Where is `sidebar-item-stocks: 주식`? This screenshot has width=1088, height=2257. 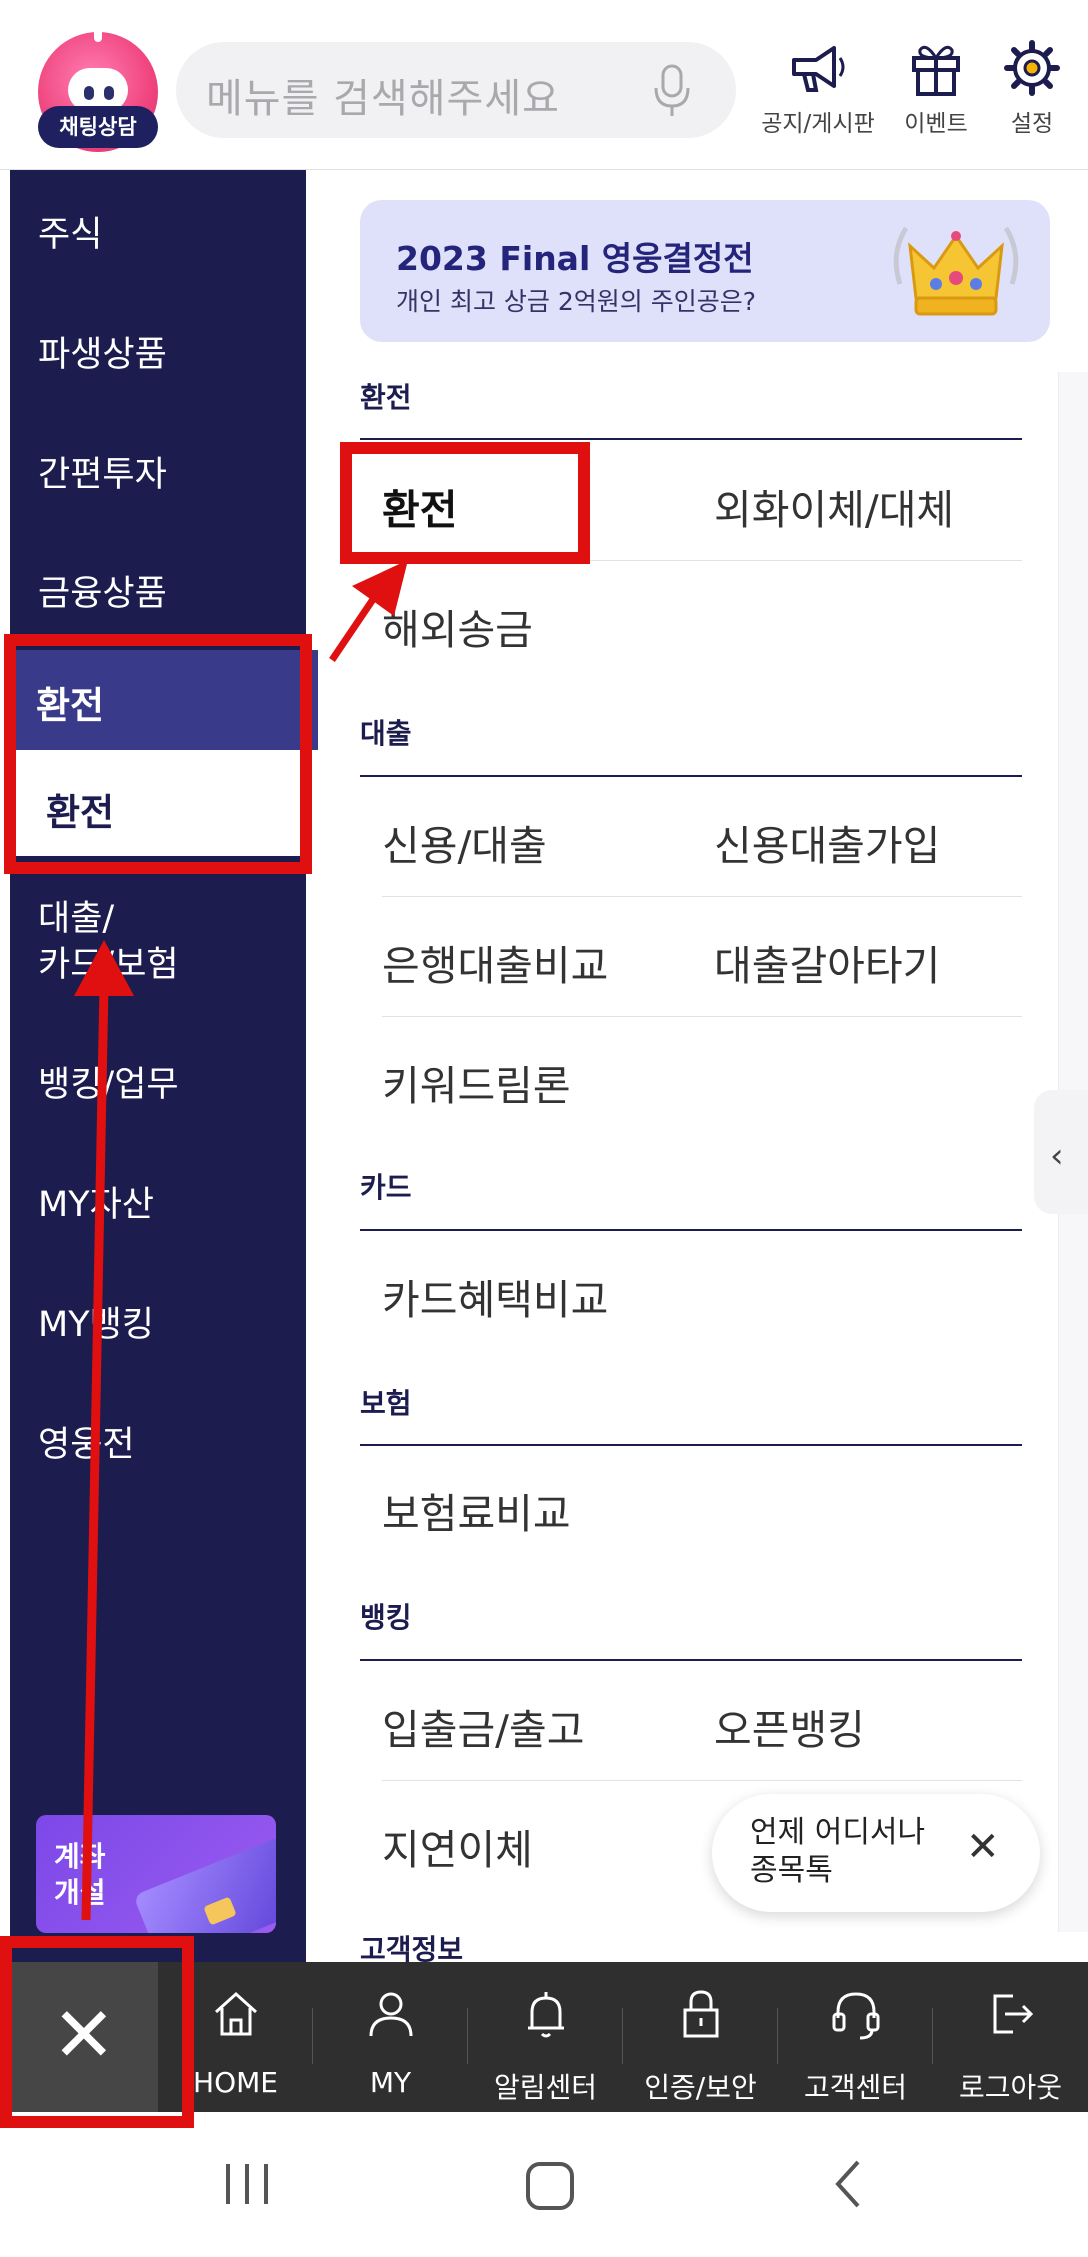
sidebar-item-stocks: 주식 is located at coordinates (70, 231).